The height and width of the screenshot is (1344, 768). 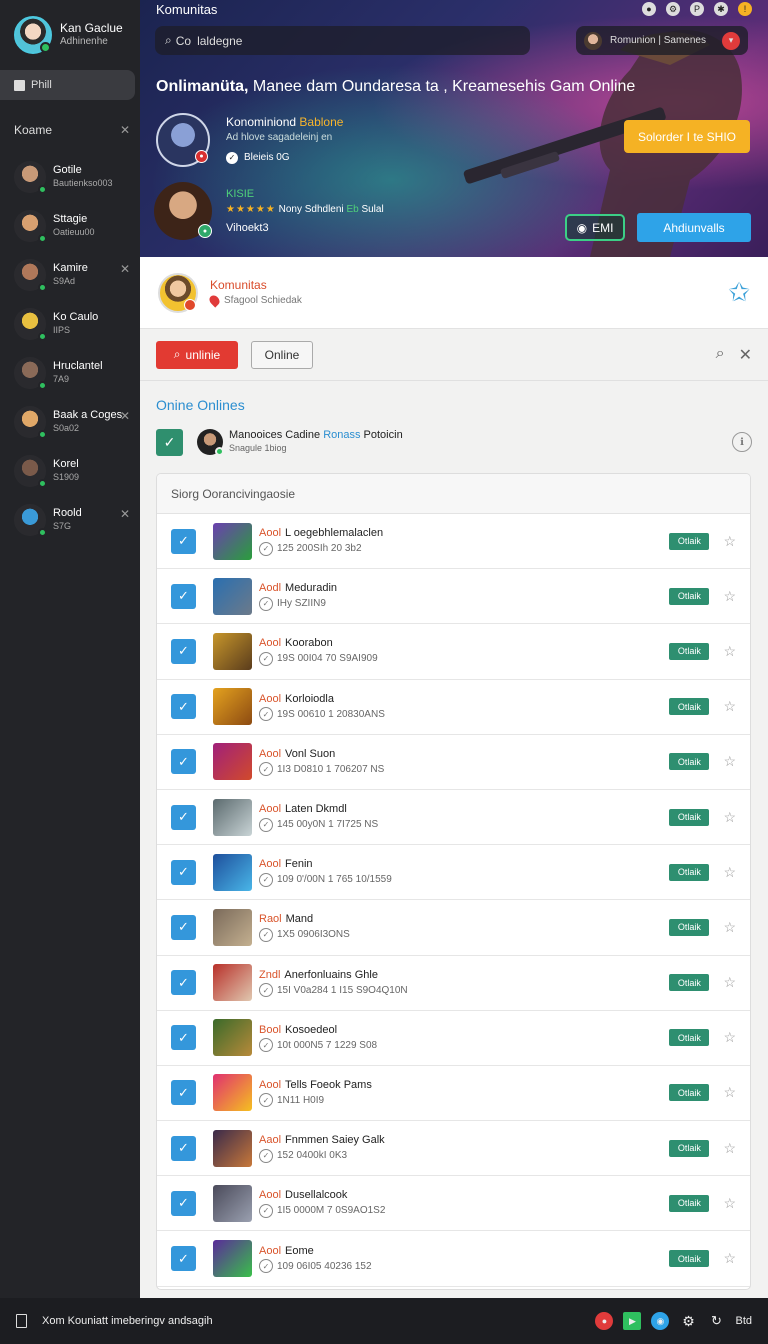 What do you see at coordinates (453, 1094) in the screenshot?
I see `table-row: ✓ Aool Tells Foeok Pams ✓ 1N11 H0I9 Otlaik ☆` at bounding box center [453, 1094].